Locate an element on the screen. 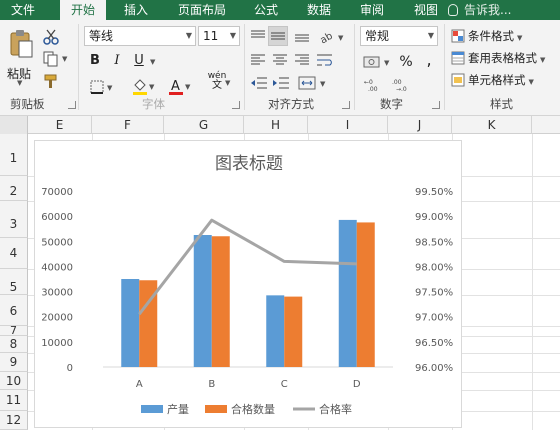 The height and width of the screenshot is (430, 560). select-all-corner is located at coordinates (14, 125).